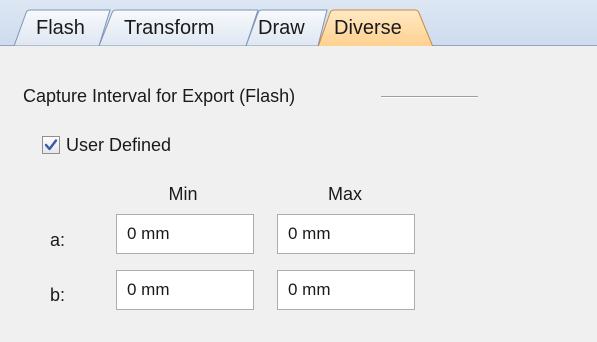 The width and height of the screenshot is (597, 342). I want to click on column-header-max: Max, so click(344, 194).